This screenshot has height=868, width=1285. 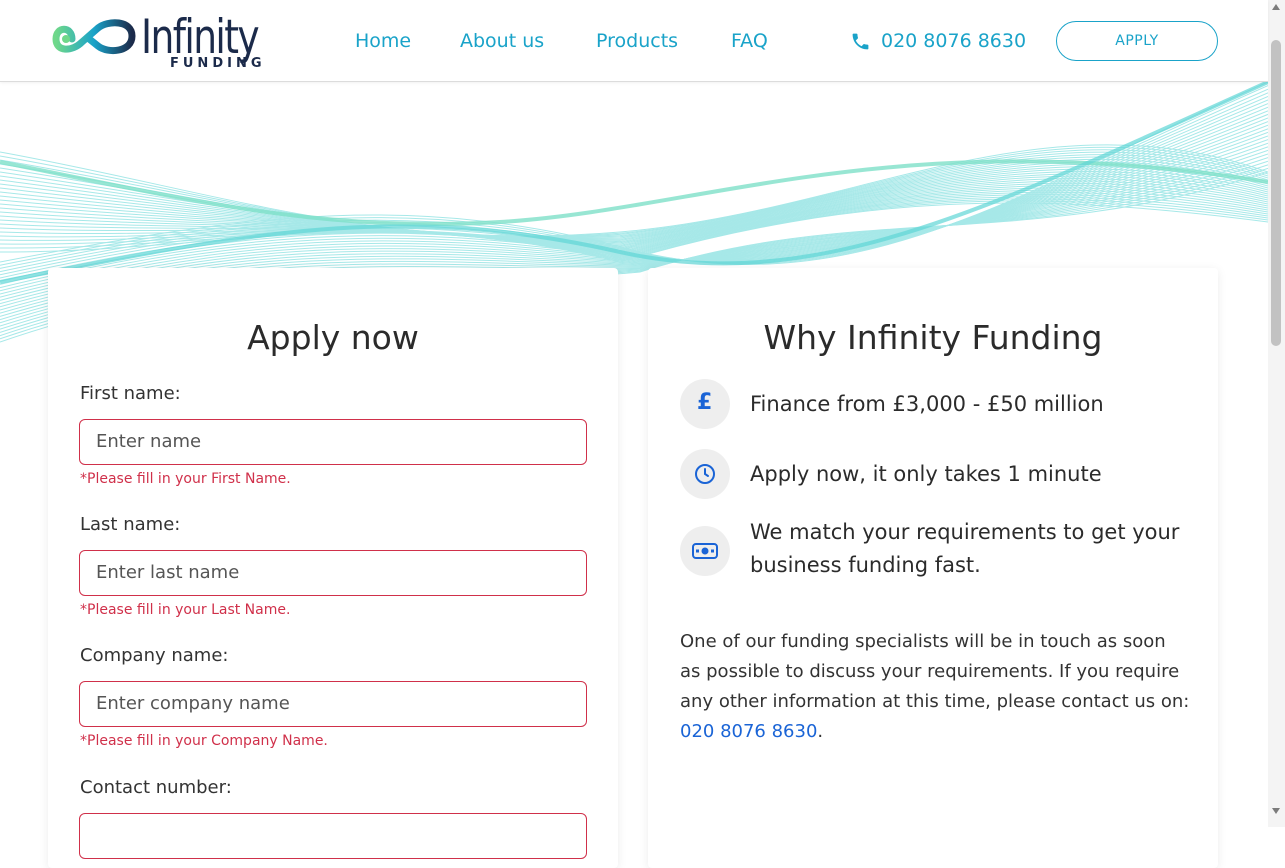 What do you see at coordinates (1137, 41) in the screenshot?
I see `apply-button: APPLY` at bounding box center [1137, 41].